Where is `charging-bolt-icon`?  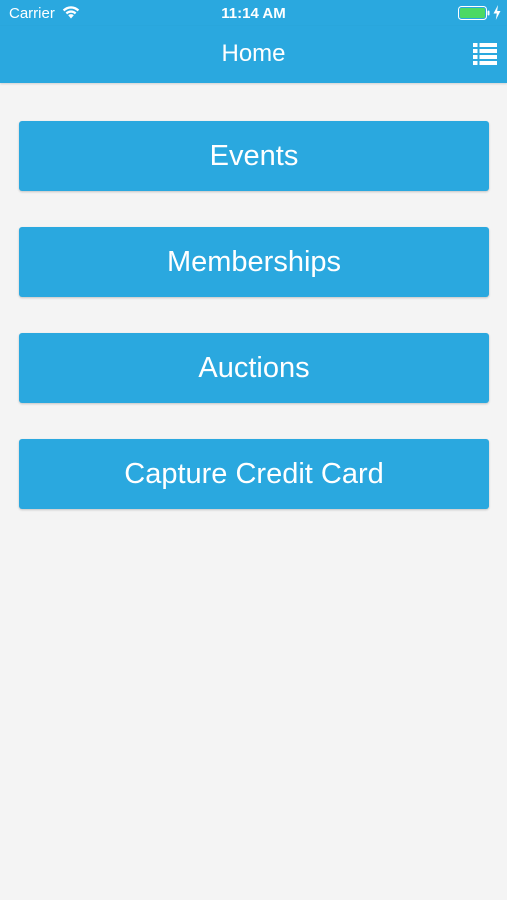
charging-bolt-icon is located at coordinates (497, 12).